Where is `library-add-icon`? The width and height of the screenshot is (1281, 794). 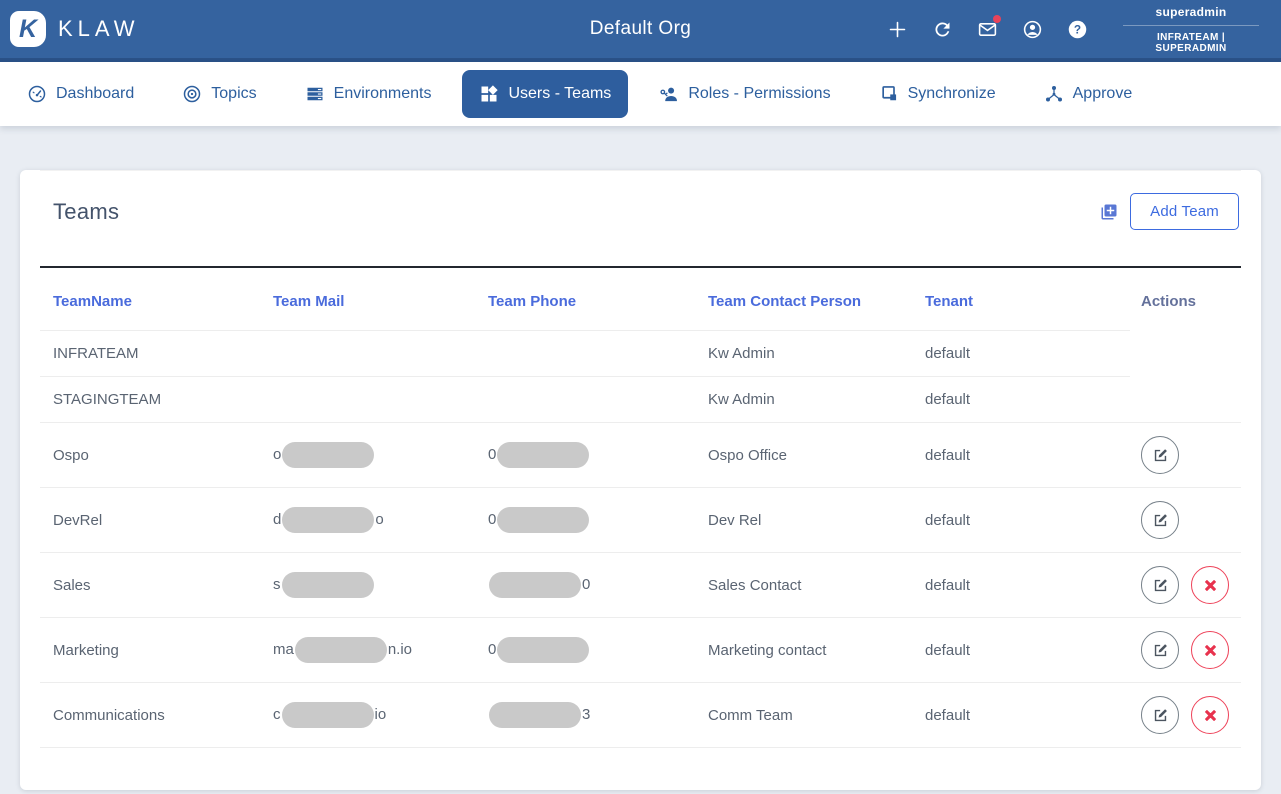
library-add-icon is located at coordinates (1109, 212).